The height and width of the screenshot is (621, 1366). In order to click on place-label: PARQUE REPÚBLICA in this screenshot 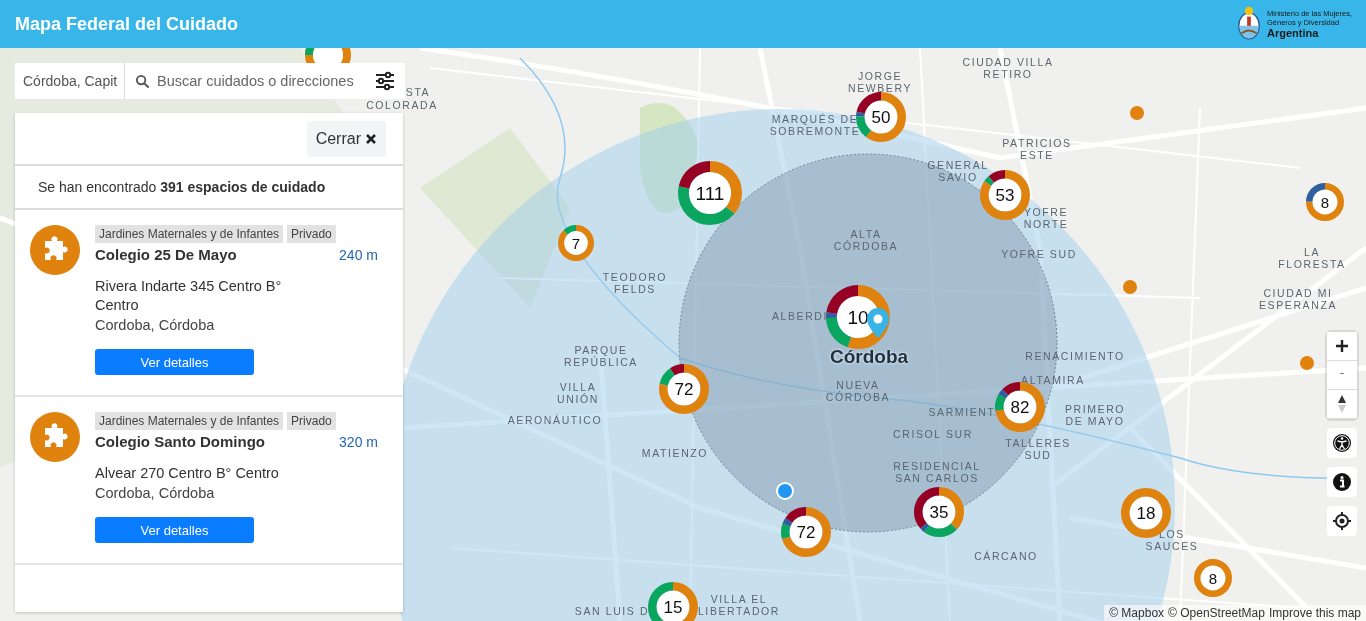, I will do `click(601, 356)`.